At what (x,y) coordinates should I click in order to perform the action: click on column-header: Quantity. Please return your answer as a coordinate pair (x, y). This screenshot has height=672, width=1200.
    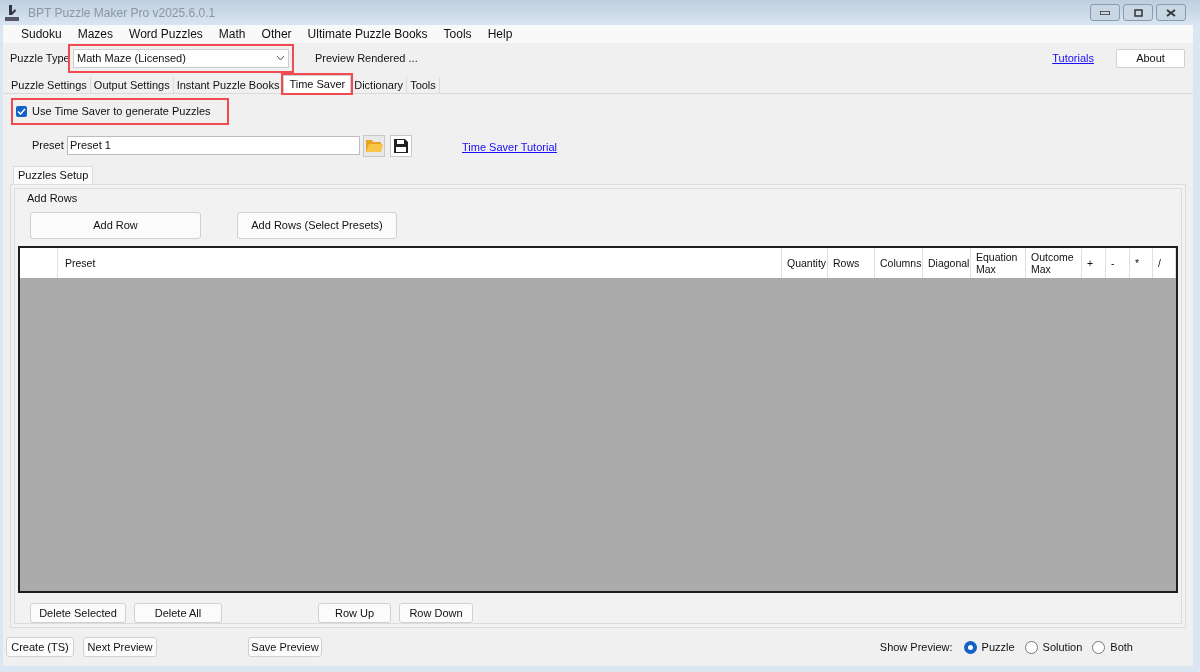
    Looking at the image, I should click on (805, 263).